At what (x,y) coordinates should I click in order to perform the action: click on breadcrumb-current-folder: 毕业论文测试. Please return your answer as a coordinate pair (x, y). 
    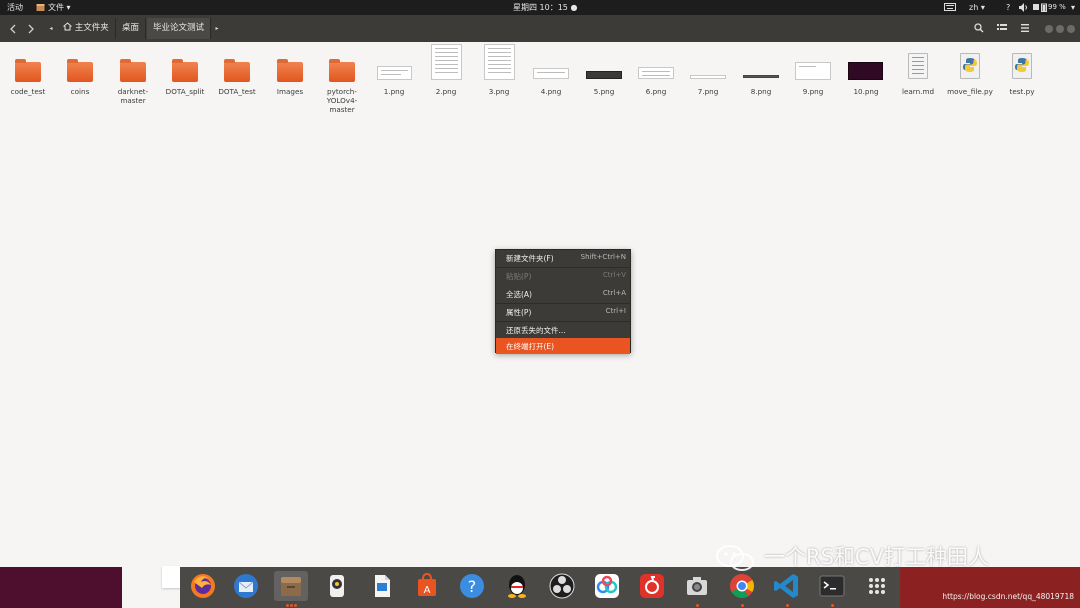
    Looking at the image, I should click on (179, 28).